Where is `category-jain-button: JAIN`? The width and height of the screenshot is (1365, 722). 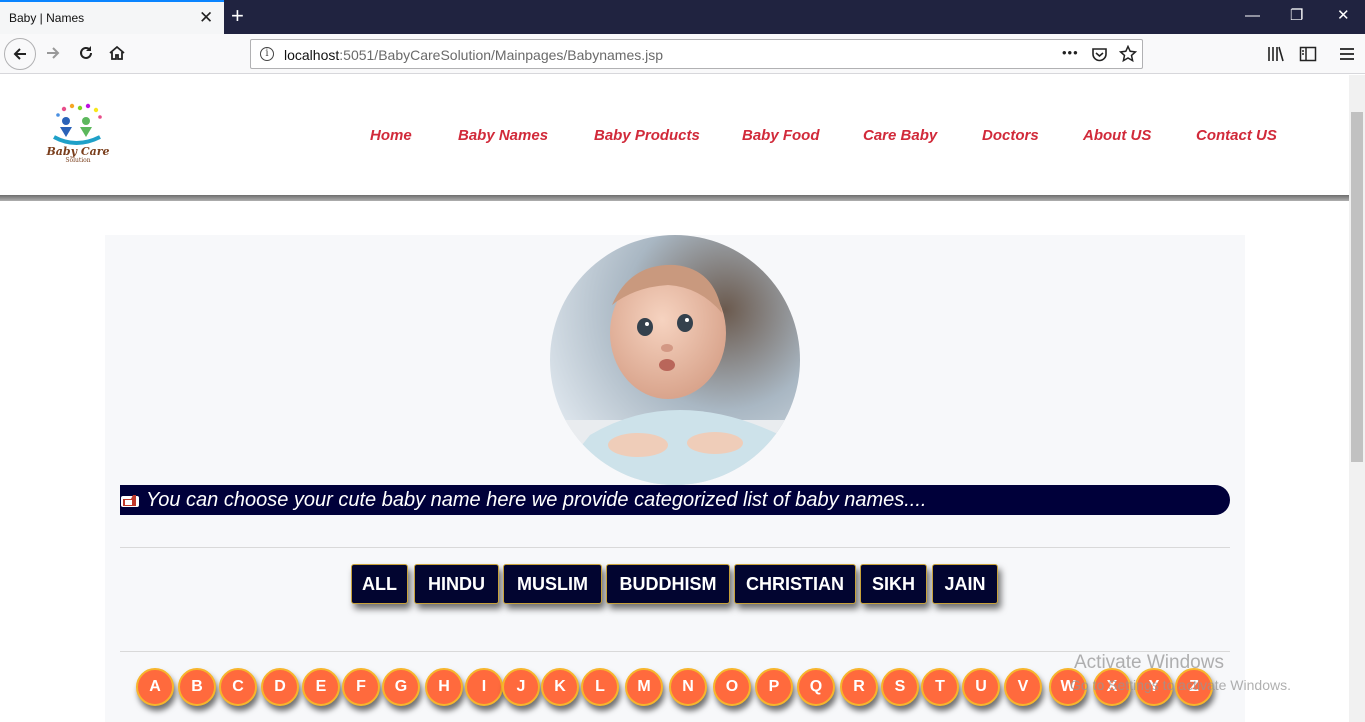 category-jain-button: JAIN is located at coordinates (965, 584).